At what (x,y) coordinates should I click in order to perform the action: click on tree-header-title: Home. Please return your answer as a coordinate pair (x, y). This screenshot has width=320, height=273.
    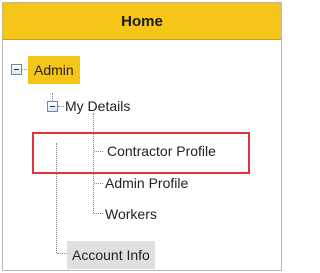
    Looking at the image, I should click on (142, 21).